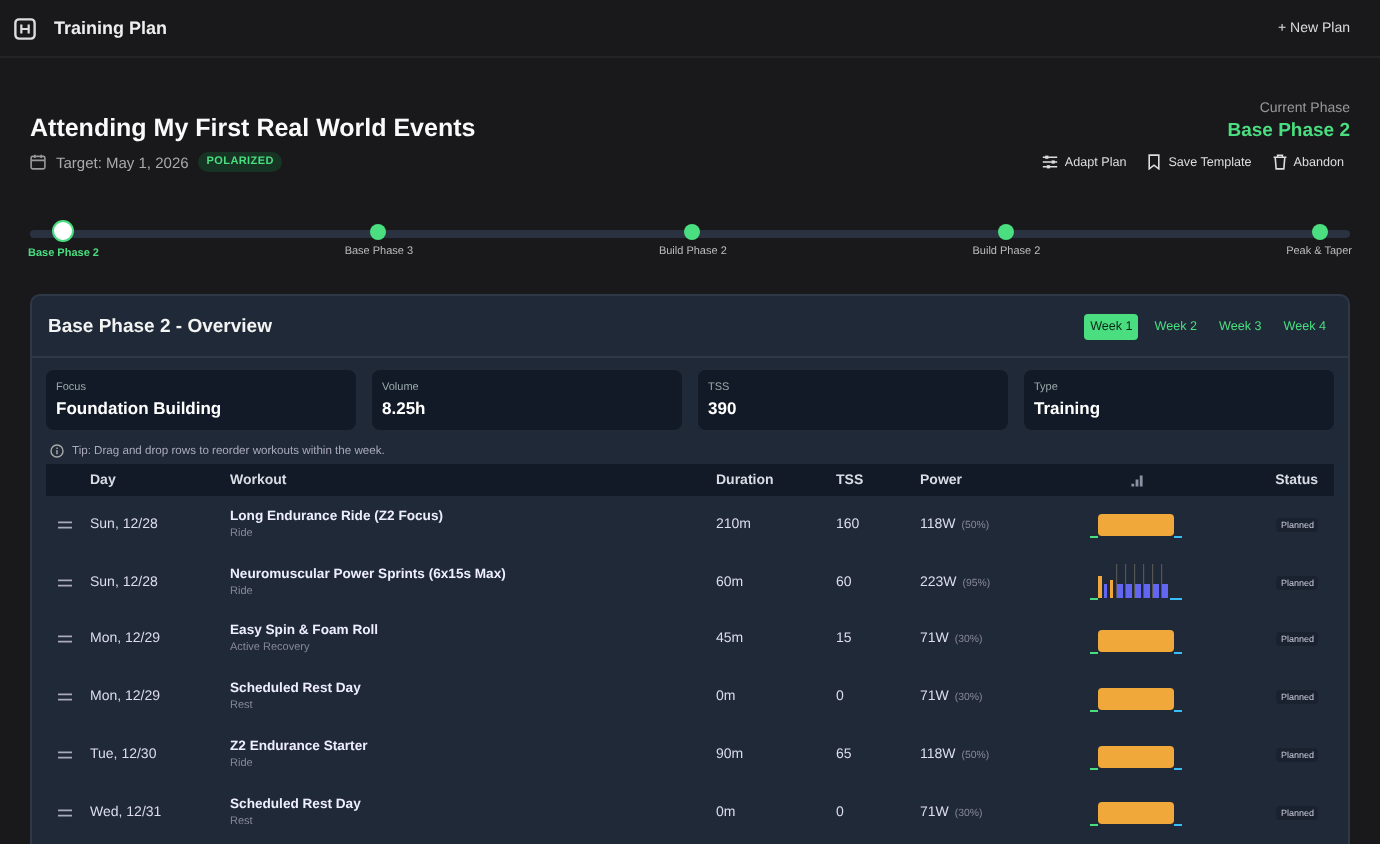 Image resolution: width=1380 pixels, height=844 pixels. What do you see at coordinates (38, 162) in the screenshot?
I see `calendar-icon` at bounding box center [38, 162].